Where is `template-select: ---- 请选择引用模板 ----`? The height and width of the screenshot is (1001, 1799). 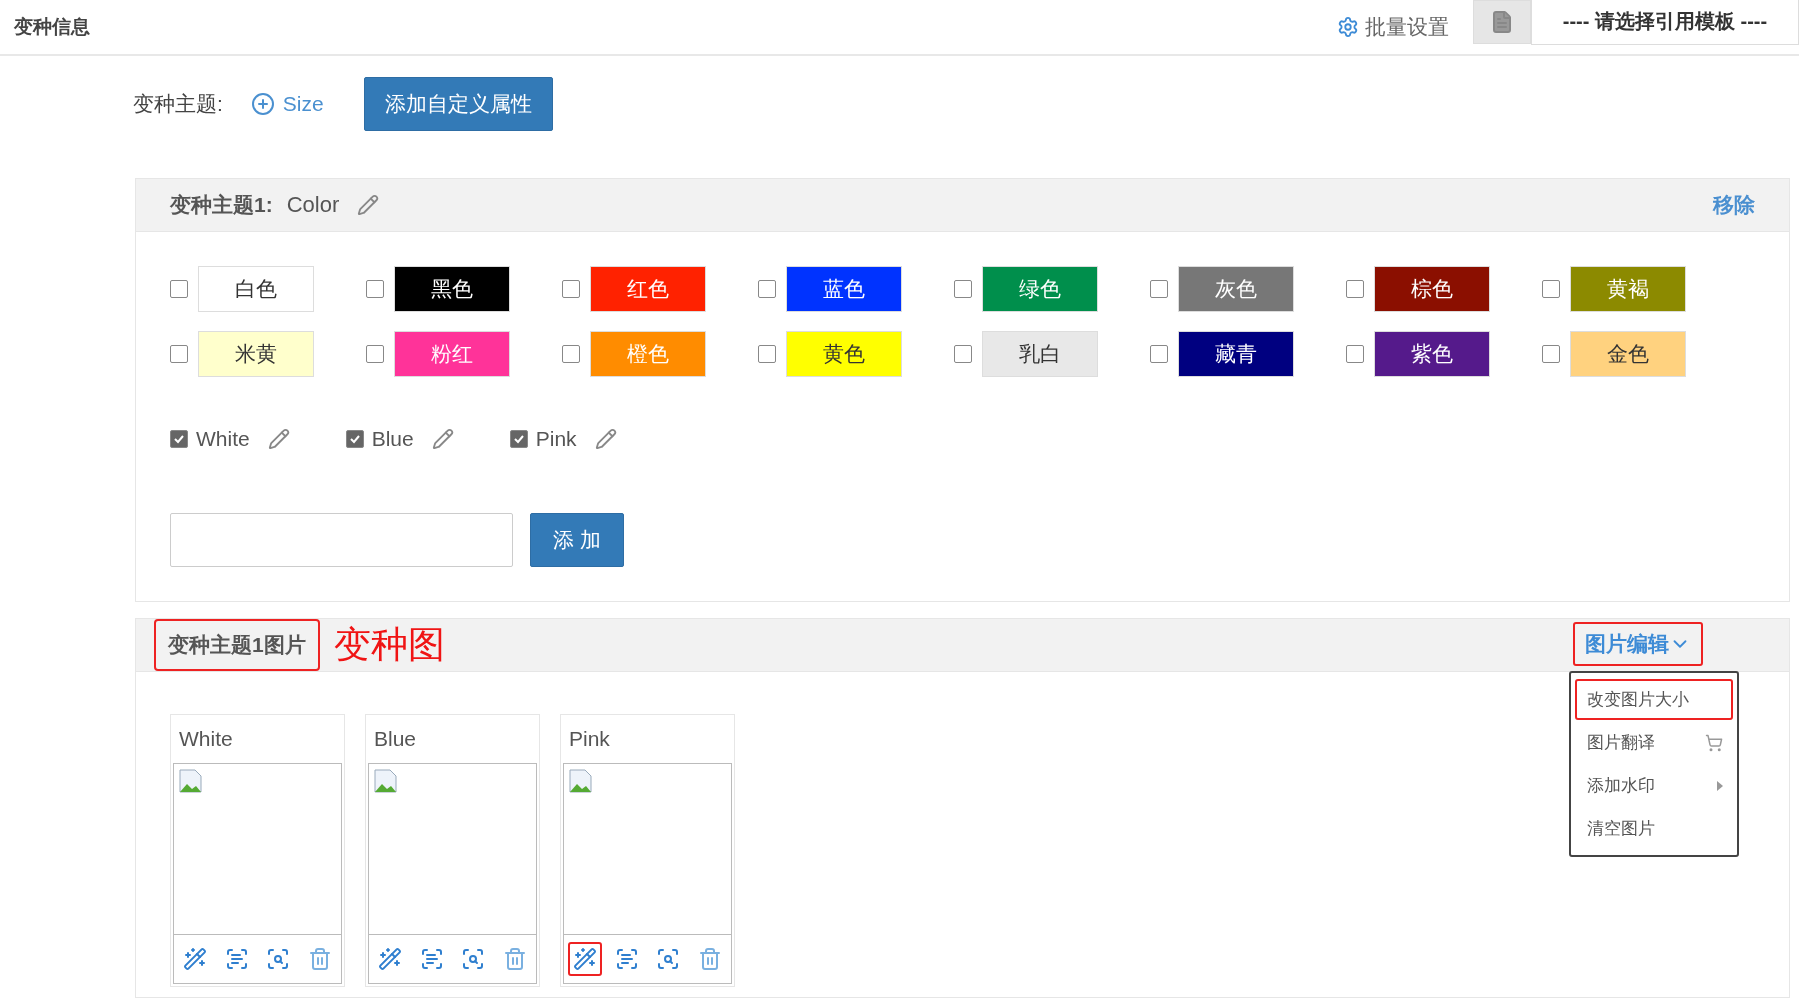
template-select: ---- 请选择引用模板 ---- is located at coordinates (1665, 22).